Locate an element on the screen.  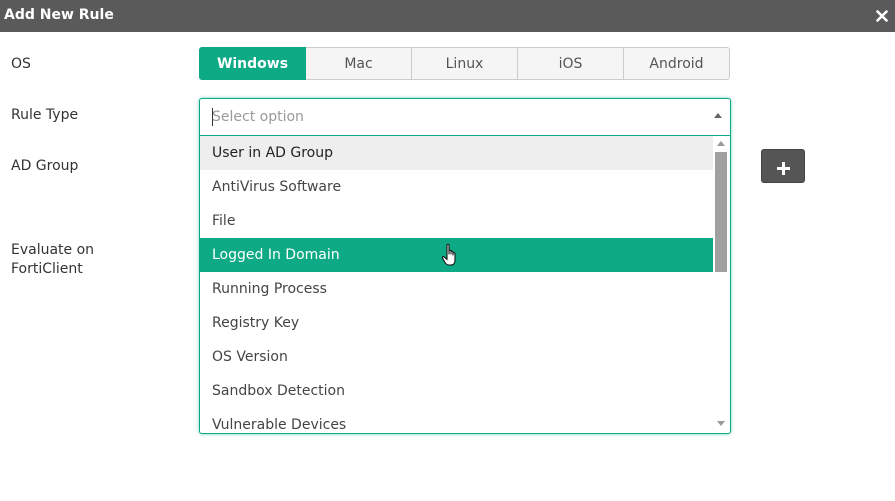
ad-group-label: AD Group is located at coordinates (45, 166).